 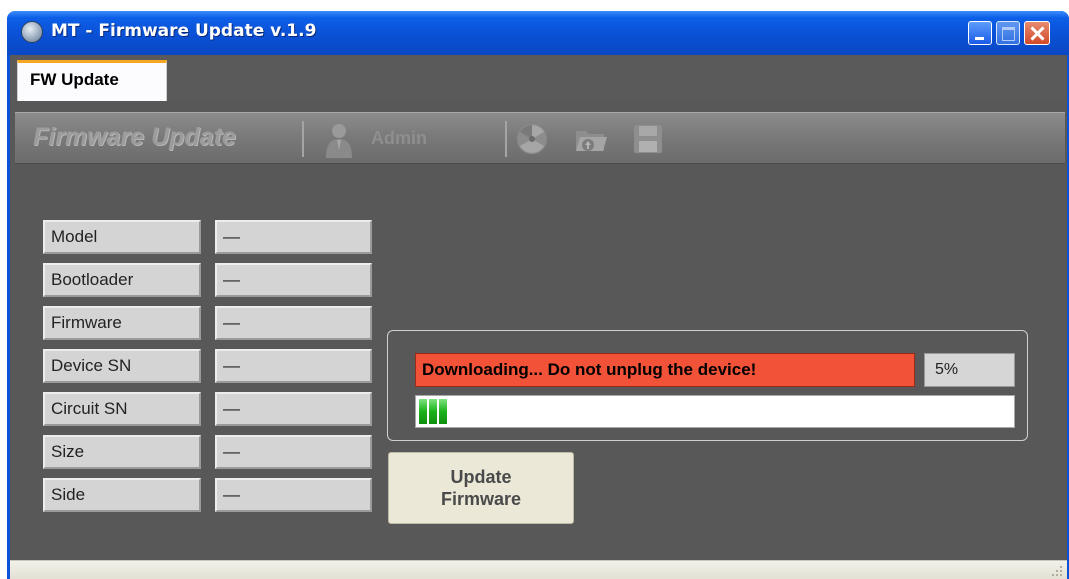 What do you see at coordinates (134, 137) in the screenshot?
I see `toolbar-title: Firmware Update` at bounding box center [134, 137].